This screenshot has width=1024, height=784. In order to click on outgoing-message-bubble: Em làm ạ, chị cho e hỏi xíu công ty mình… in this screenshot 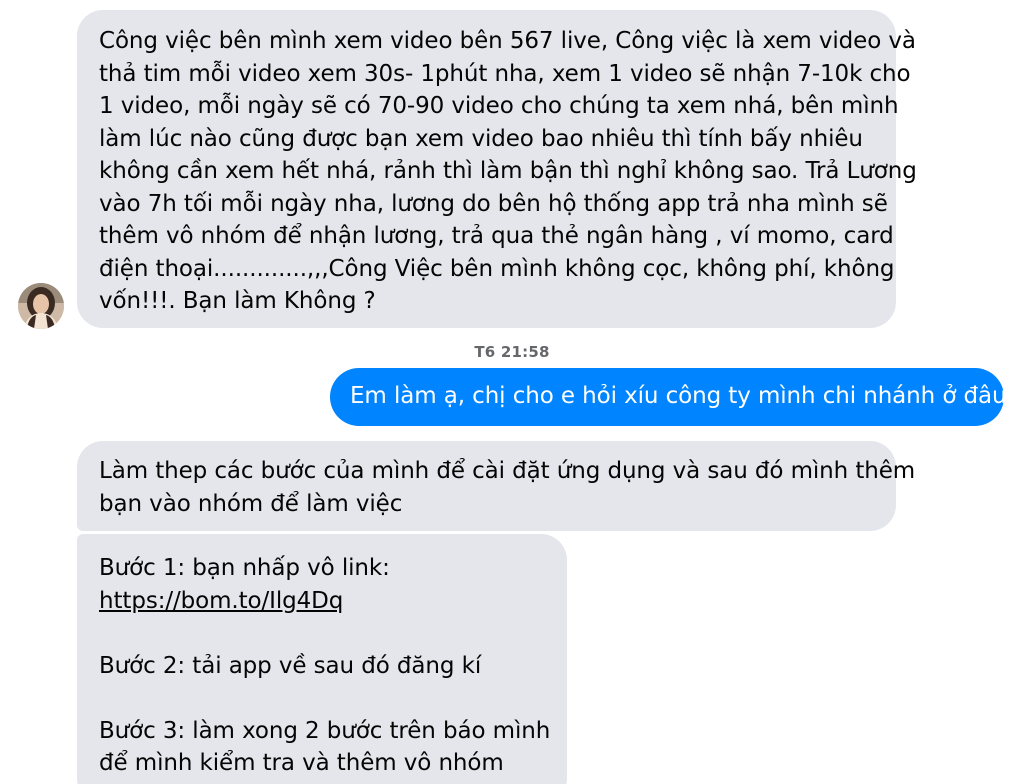, I will do `click(677, 397)`.